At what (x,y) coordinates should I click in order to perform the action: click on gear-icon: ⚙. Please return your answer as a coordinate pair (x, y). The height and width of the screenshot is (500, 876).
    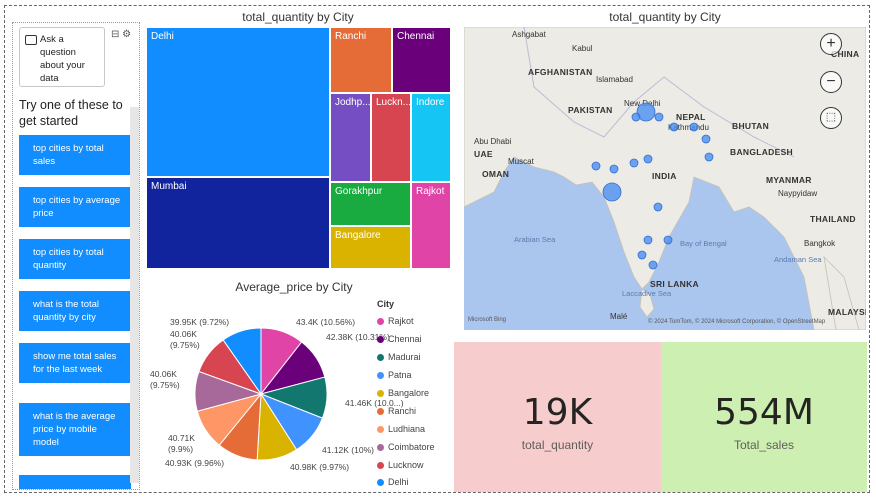
    Looking at the image, I should click on (126, 34).